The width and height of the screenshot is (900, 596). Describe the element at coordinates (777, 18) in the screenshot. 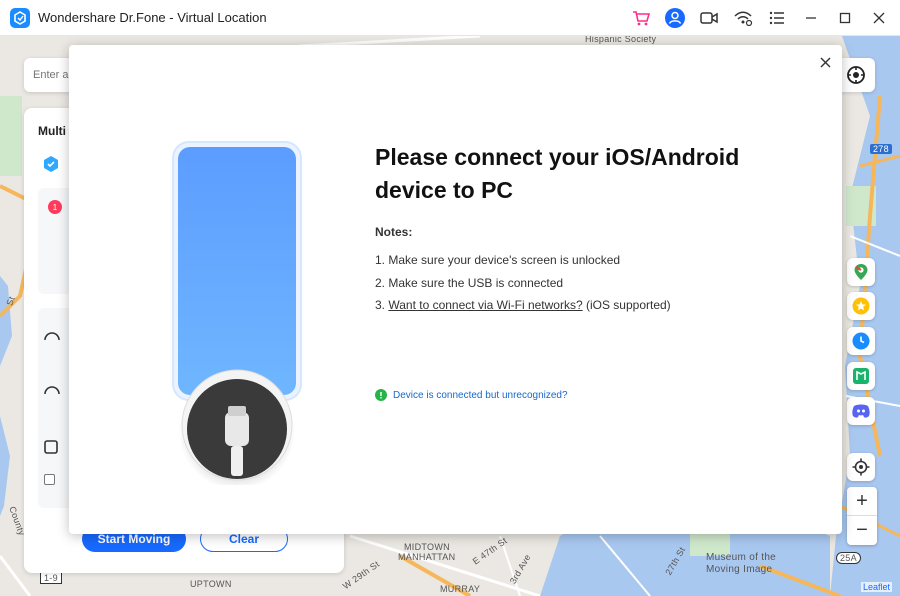

I see `menu-list-icon` at that location.